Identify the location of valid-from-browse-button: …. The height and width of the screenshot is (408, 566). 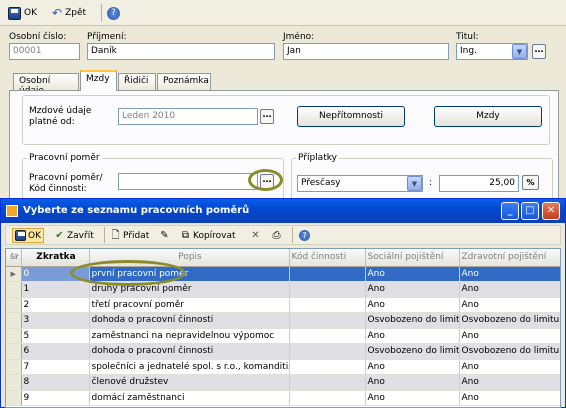
(267, 116).